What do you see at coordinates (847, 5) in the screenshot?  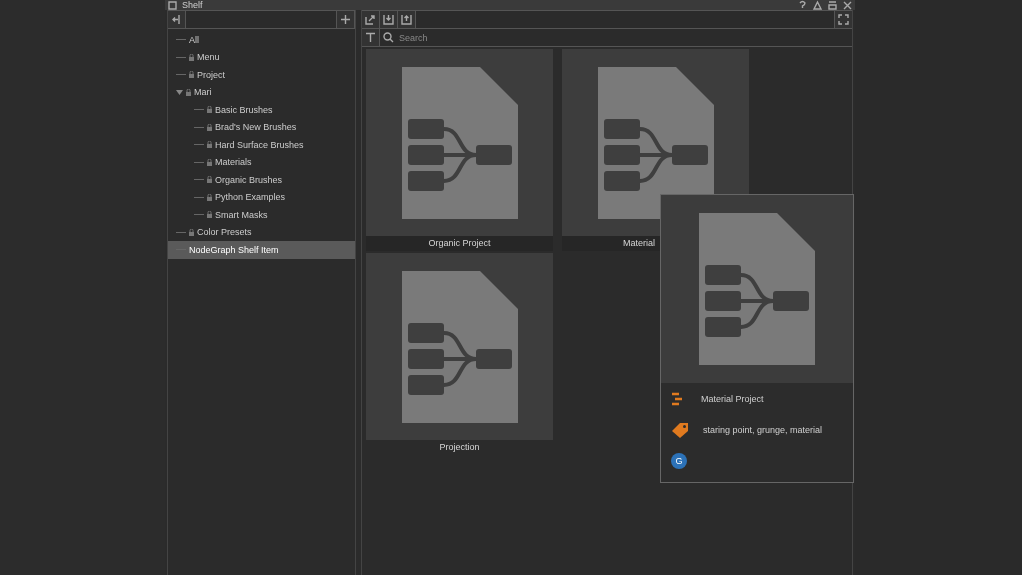 I see `close-icon` at bounding box center [847, 5].